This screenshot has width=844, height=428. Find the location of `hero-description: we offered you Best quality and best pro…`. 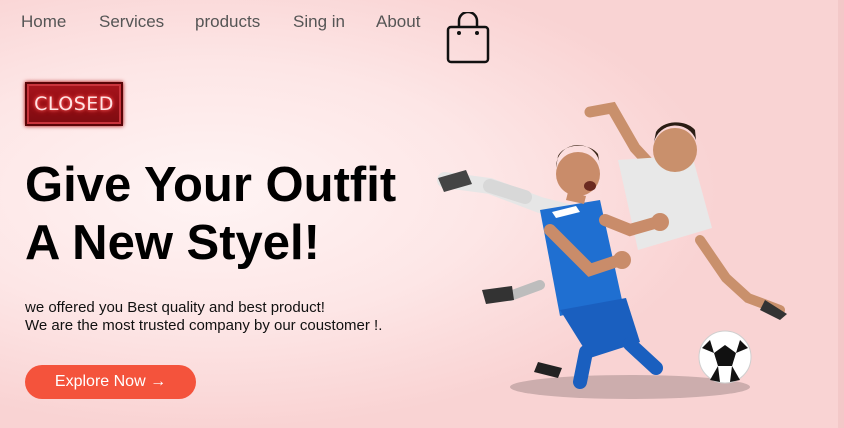

hero-description: we offered you Best quality and best pro… is located at coordinates (203, 317).